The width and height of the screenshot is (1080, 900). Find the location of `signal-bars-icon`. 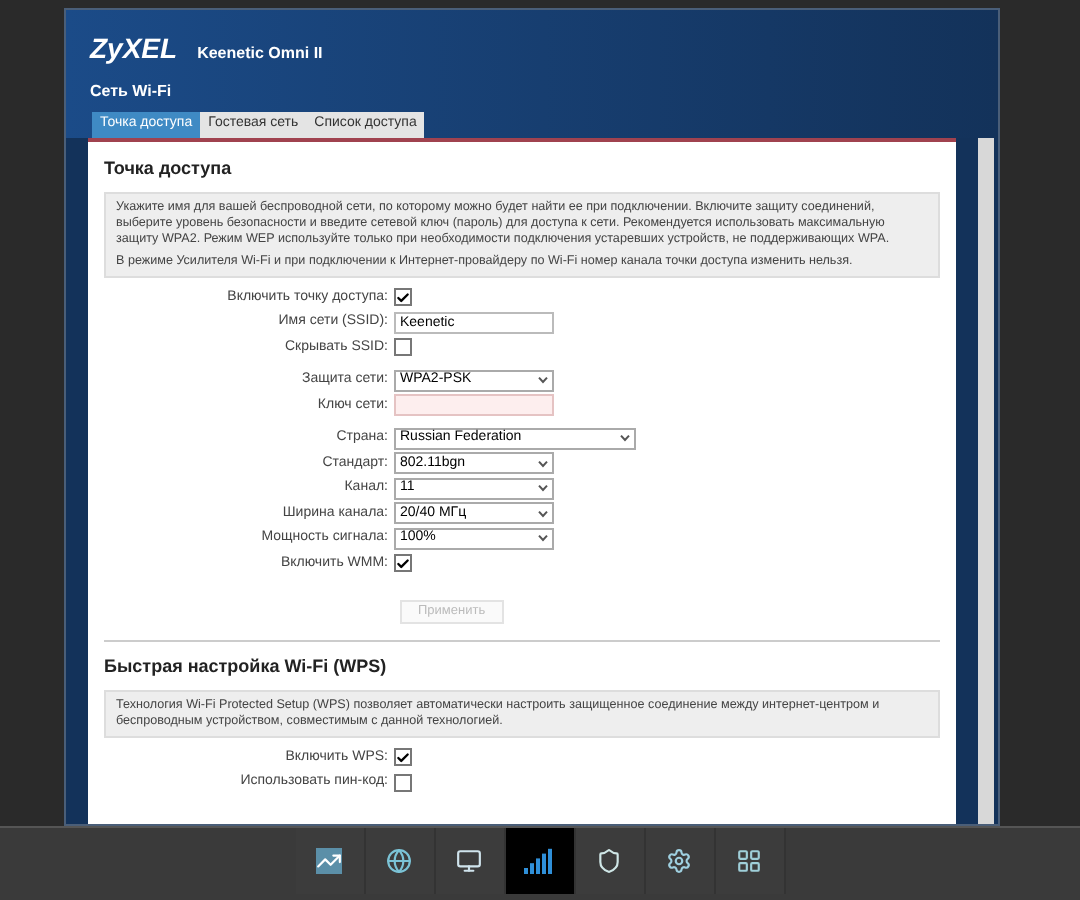

signal-bars-icon is located at coordinates (539, 861).